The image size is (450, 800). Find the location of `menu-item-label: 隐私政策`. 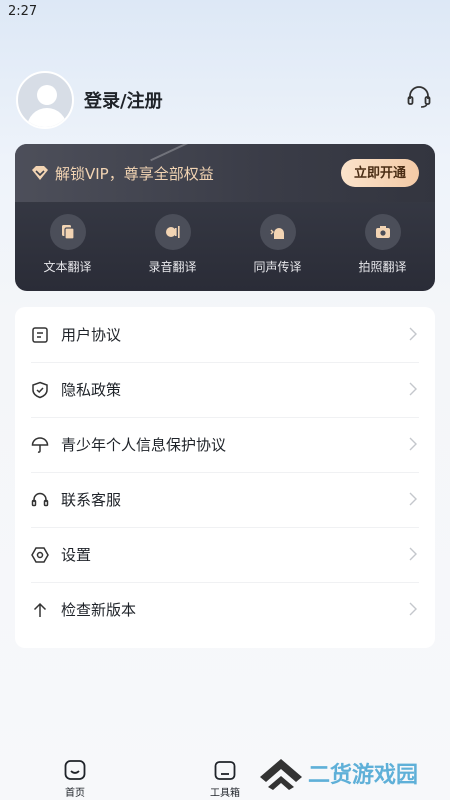

menu-item-label: 隐私政策 is located at coordinates (91, 390).